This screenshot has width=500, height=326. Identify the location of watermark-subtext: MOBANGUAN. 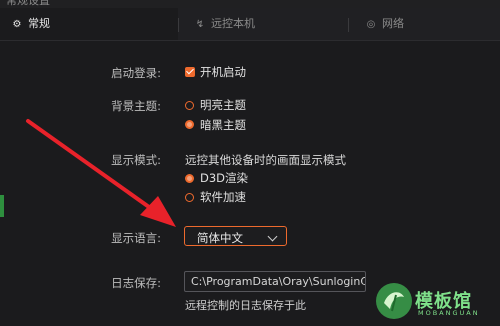
(449, 313).